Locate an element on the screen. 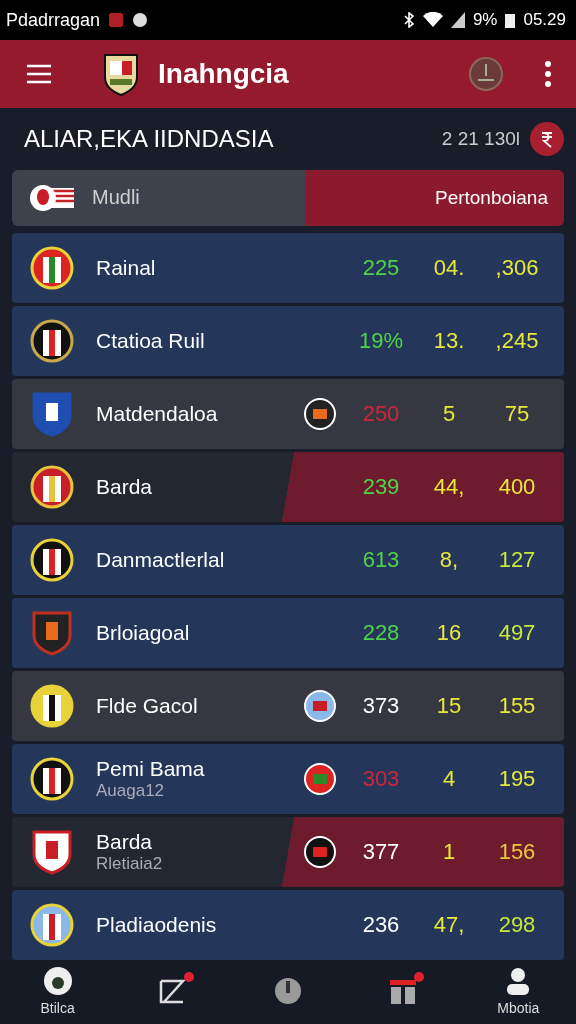 This screenshot has height=1024, width=576. team-name: Danmactlerlal is located at coordinates (161, 559).